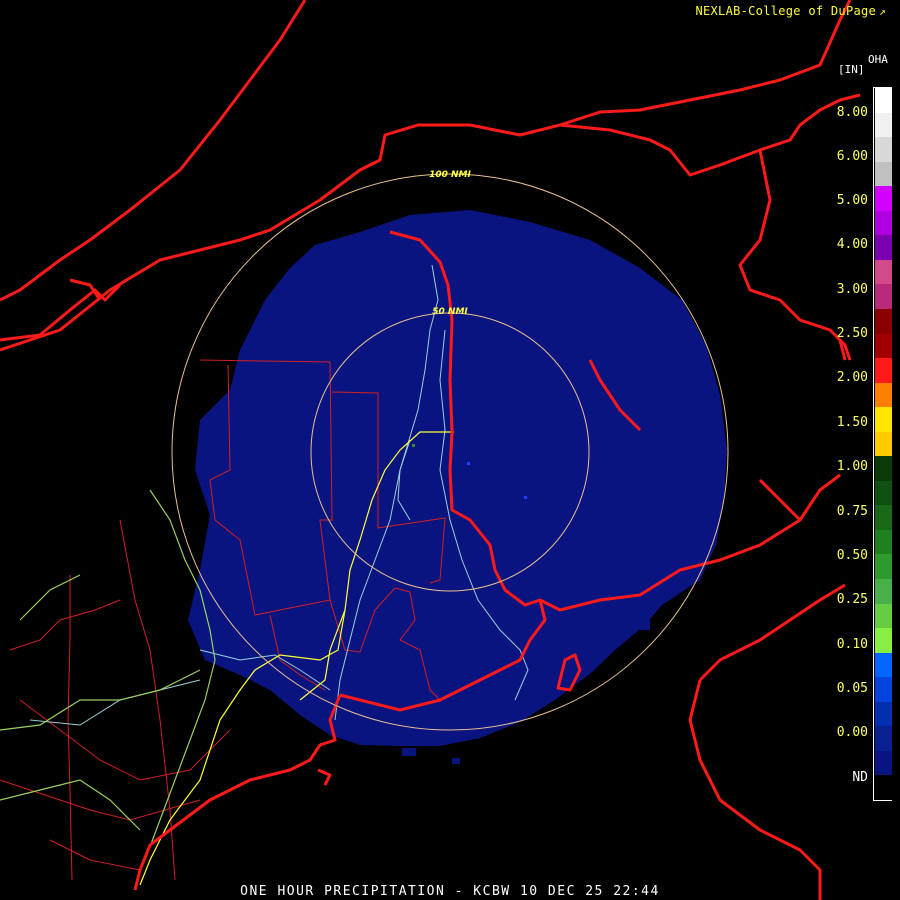 The image size is (900, 900). Describe the element at coordinates (852, 244) in the screenshot. I see `color-scale-label: 4.00` at that location.